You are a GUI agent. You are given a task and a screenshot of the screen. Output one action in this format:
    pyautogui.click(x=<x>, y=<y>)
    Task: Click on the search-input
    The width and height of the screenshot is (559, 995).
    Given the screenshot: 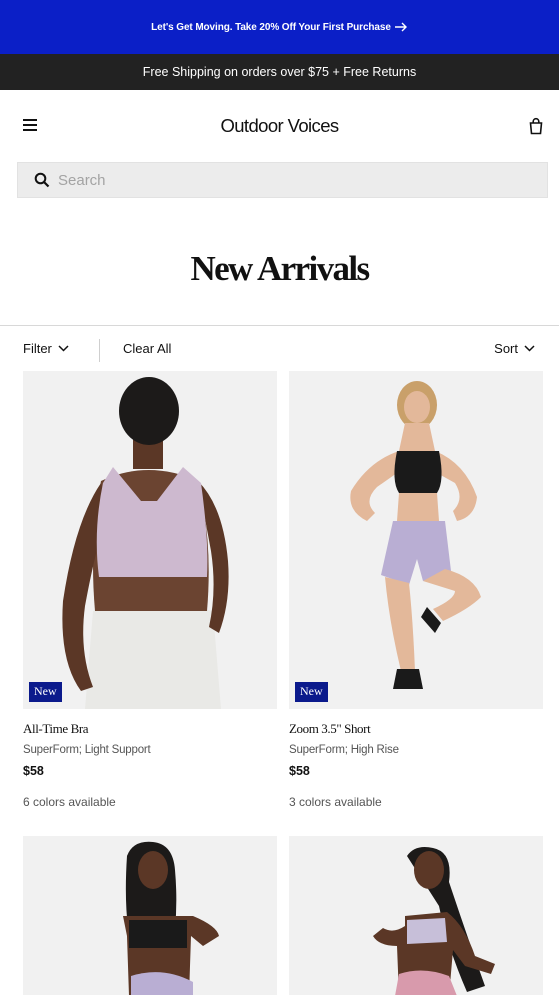 What is the action you would take?
    pyautogui.click(x=278, y=180)
    